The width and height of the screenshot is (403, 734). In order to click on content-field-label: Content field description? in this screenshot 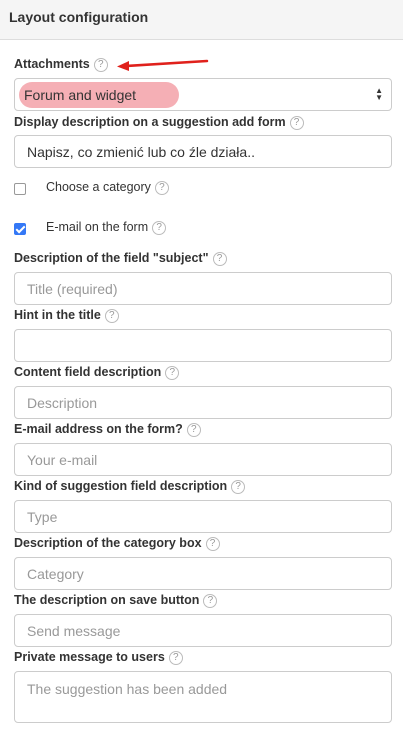, I will do `click(97, 372)`.